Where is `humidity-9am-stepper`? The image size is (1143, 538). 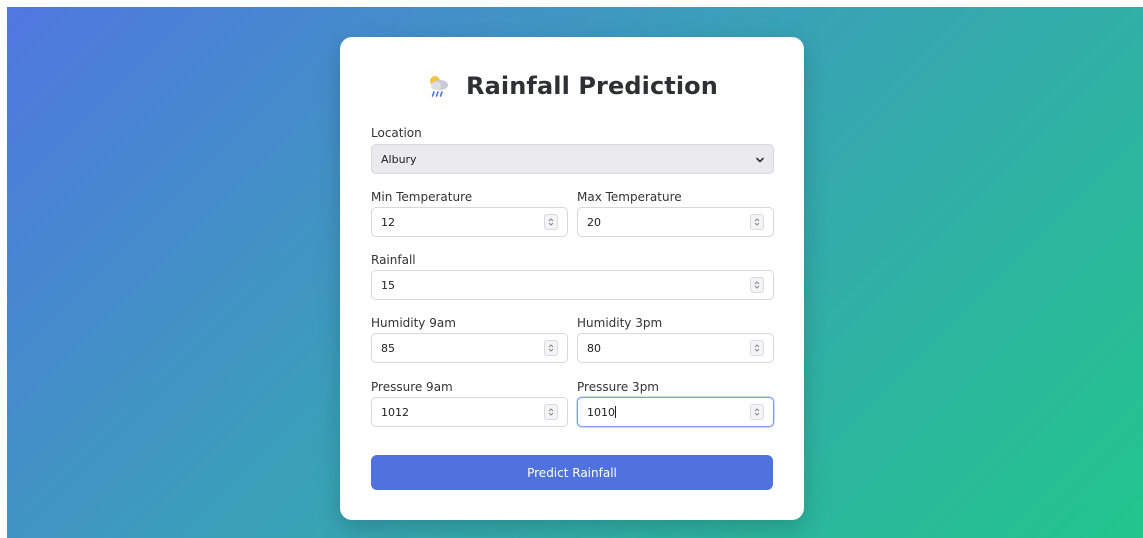
humidity-9am-stepper is located at coordinates (551, 348).